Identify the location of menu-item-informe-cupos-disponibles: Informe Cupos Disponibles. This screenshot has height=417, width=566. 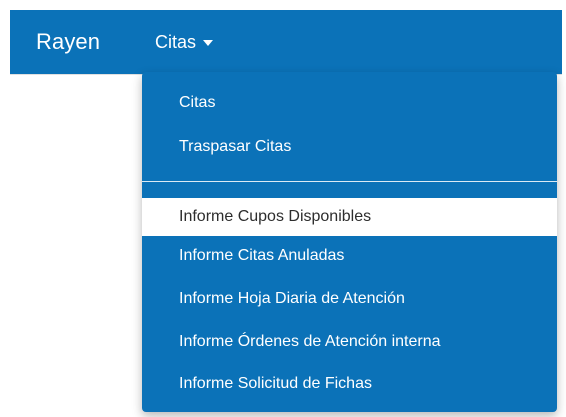
(349, 217).